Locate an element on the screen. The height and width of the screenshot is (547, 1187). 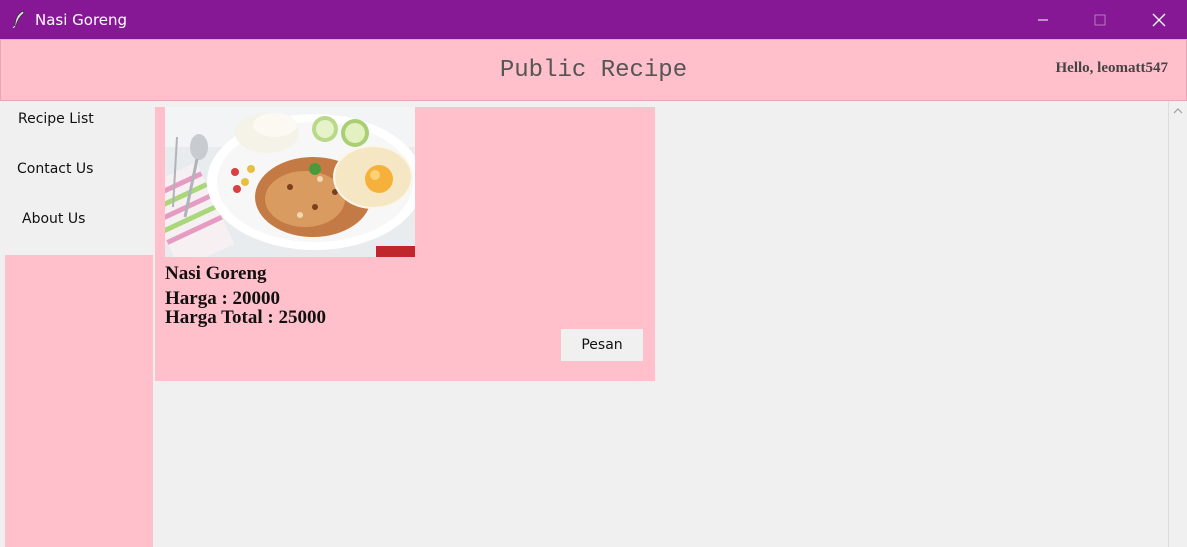
page-header: Public Recipe Hello, leomatt547 is located at coordinates (593, 70).